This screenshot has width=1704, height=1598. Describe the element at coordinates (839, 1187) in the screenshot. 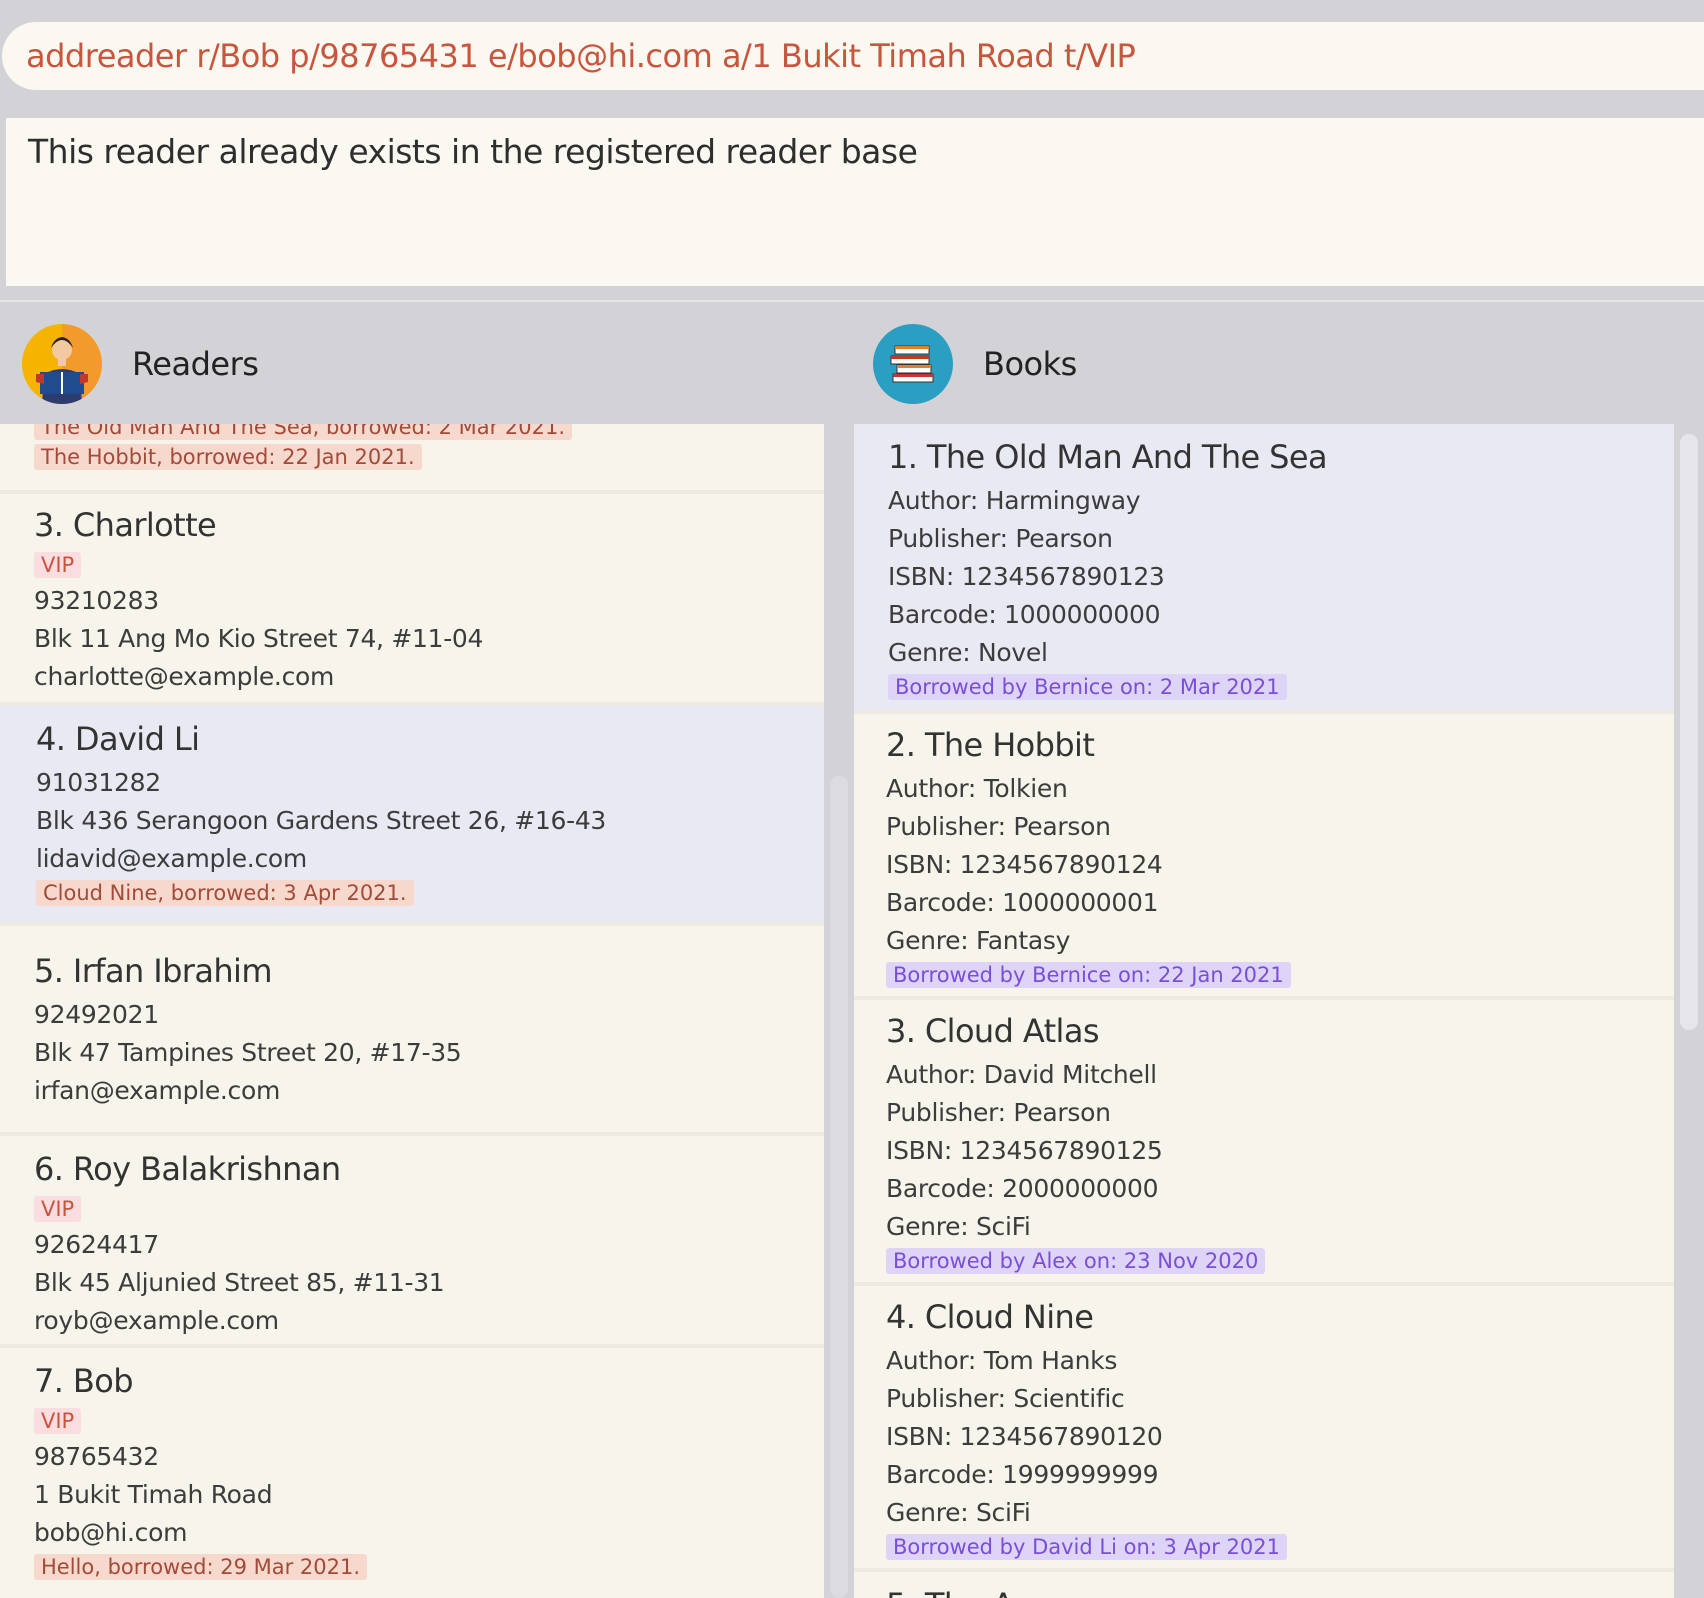

I see `readers-scrollbar` at that location.